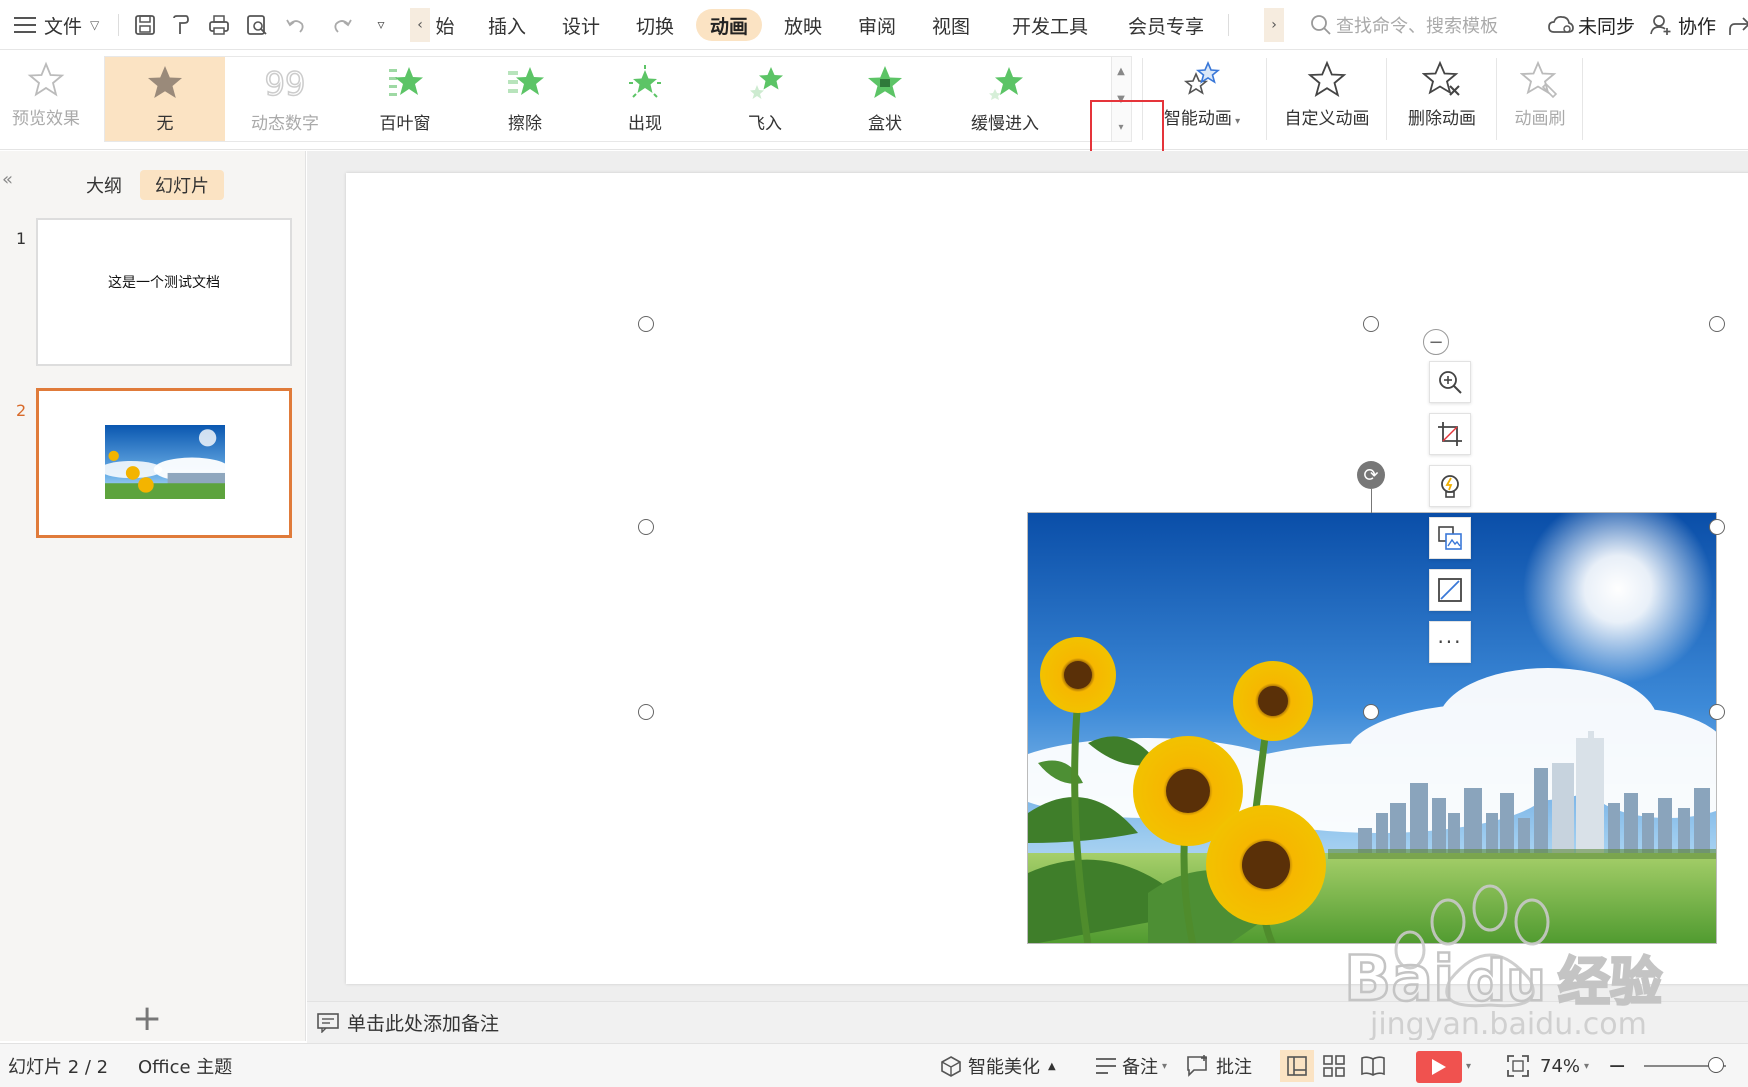 Image resolution: width=1748 pixels, height=1087 pixels. What do you see at coordinates (420, 25) in the screenshot?
I see `tab-scroll-left-button: ‹` at bounding box center [420, 25].